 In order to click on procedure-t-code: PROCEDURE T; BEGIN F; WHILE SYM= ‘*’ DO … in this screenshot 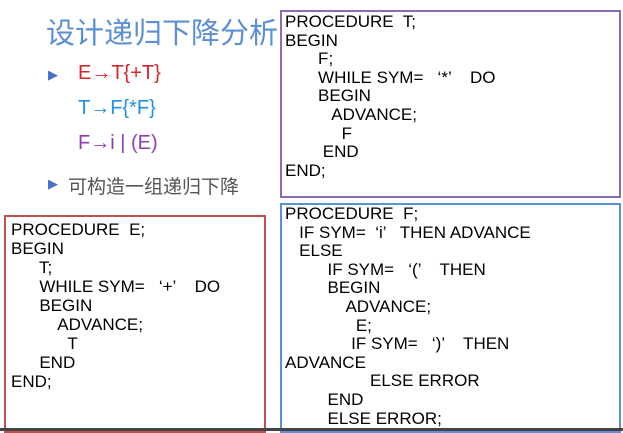, I will do `click(390, 96)`.